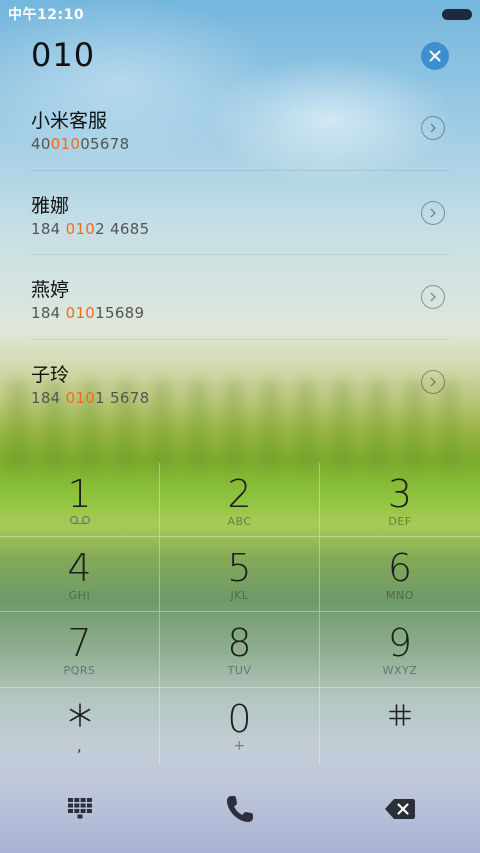  I want to click on key-6: 6 MNO, so click(400, 574).